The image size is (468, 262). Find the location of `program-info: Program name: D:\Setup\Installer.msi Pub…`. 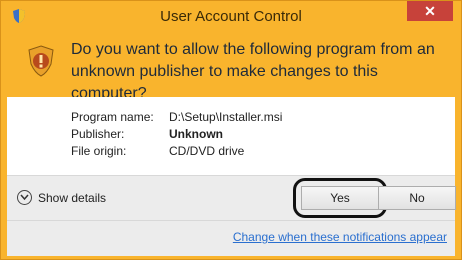

program-info: Program name: D:\Setup\Installer.msi Pub… is located at coordinates (176, 134).